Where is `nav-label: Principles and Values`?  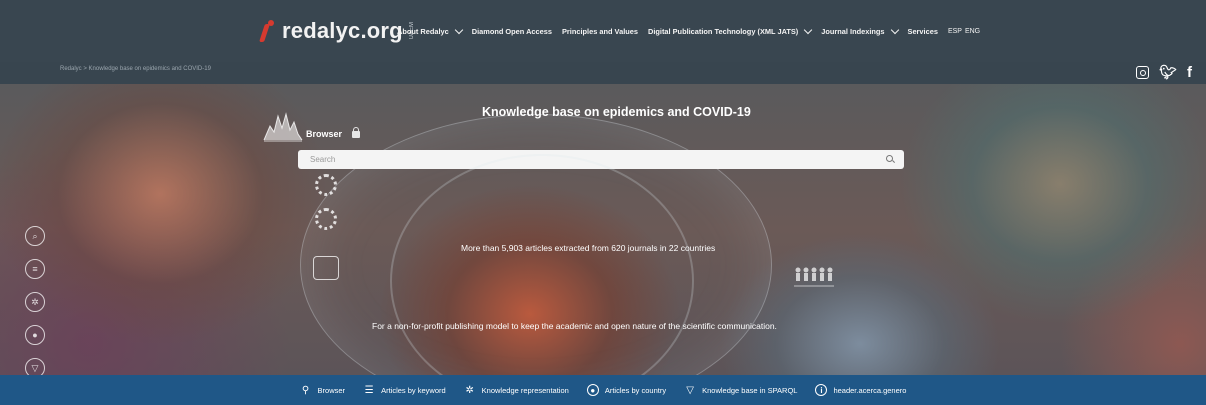 nav-label: Principles and Values is located at coordinates (599, 31).